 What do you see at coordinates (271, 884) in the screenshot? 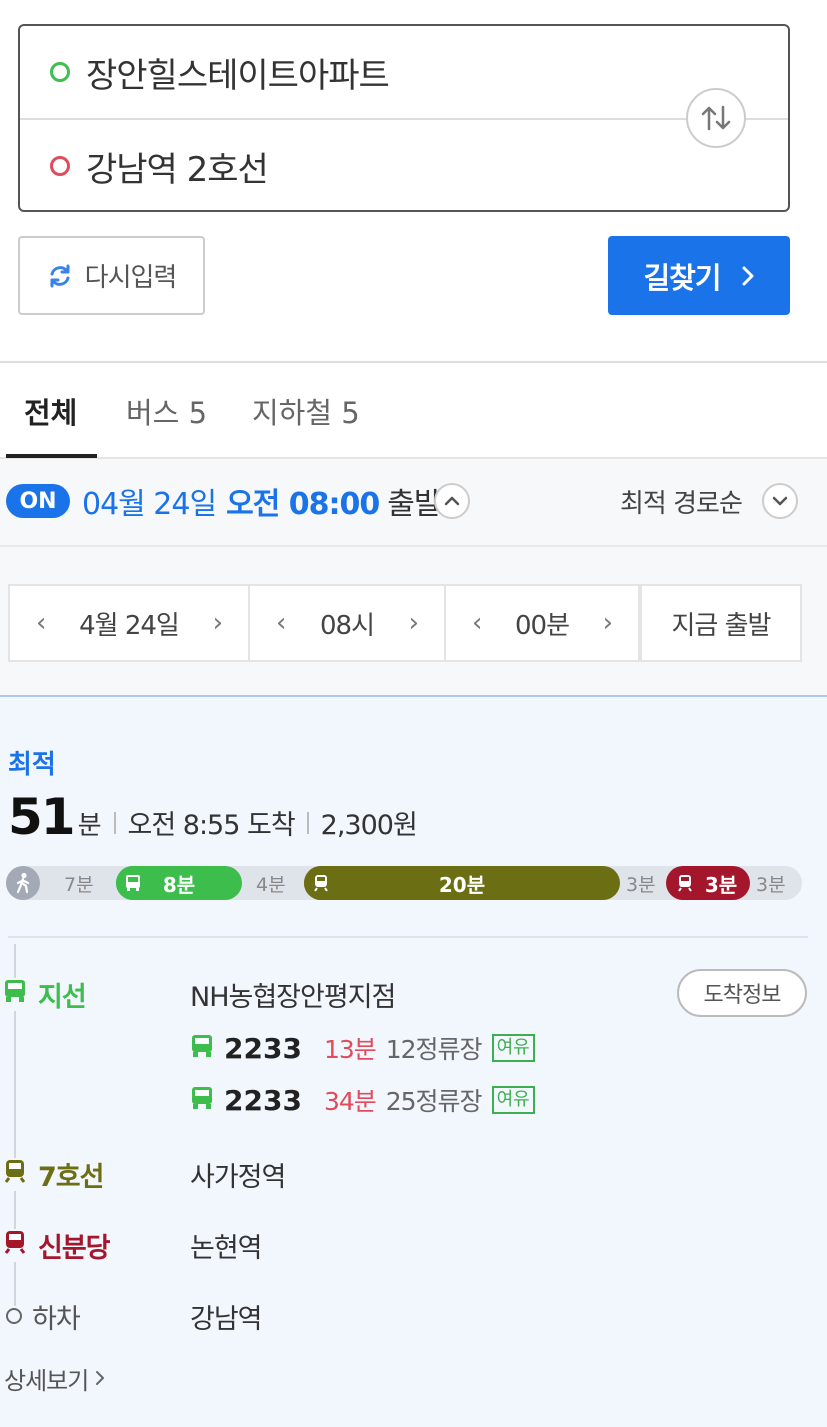
I see `segment-walk-2: 4분` at bounding box center [271, 884].